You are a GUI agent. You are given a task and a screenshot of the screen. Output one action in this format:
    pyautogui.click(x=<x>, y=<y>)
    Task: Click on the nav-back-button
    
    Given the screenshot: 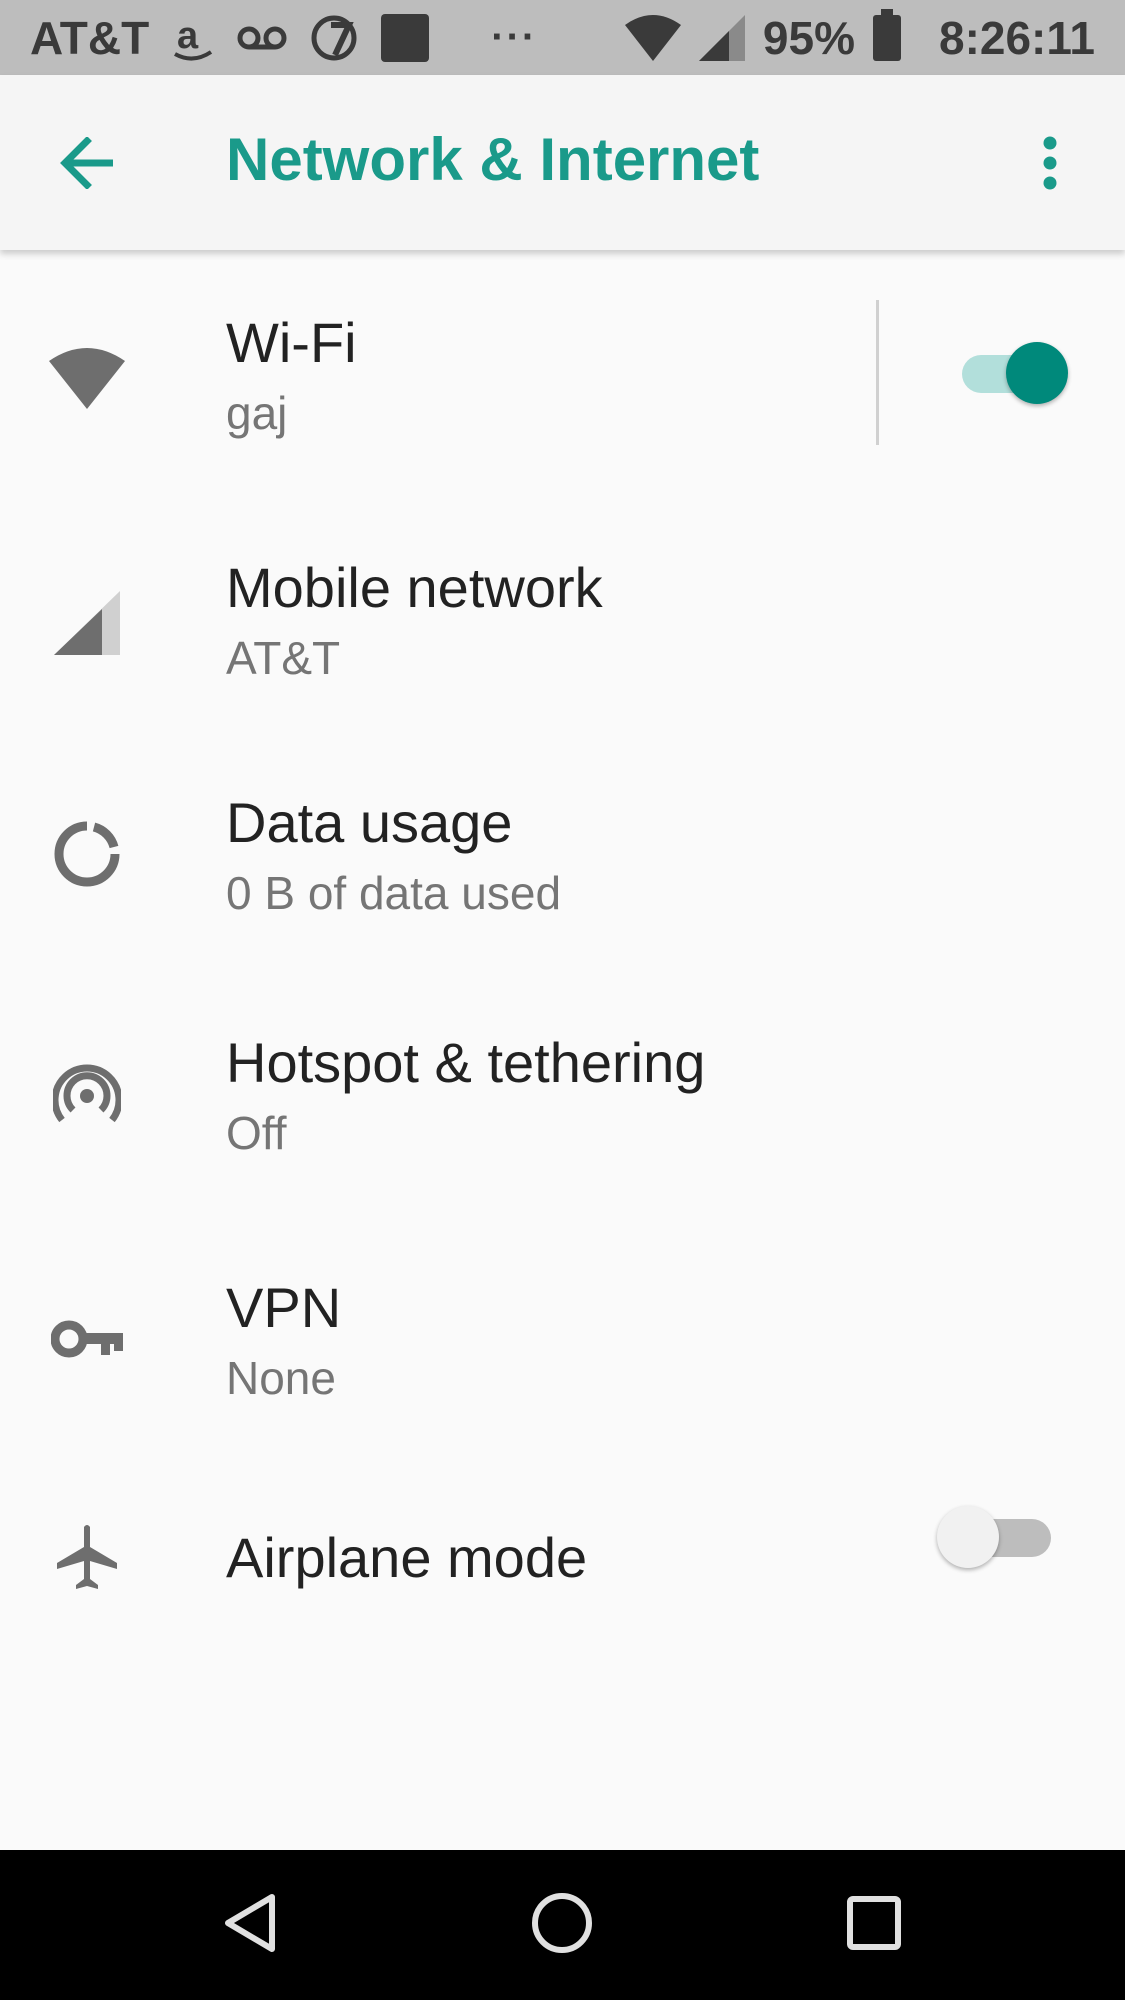 What is the action you would take?
    pyautogui.click(x=250, y=1925)
    